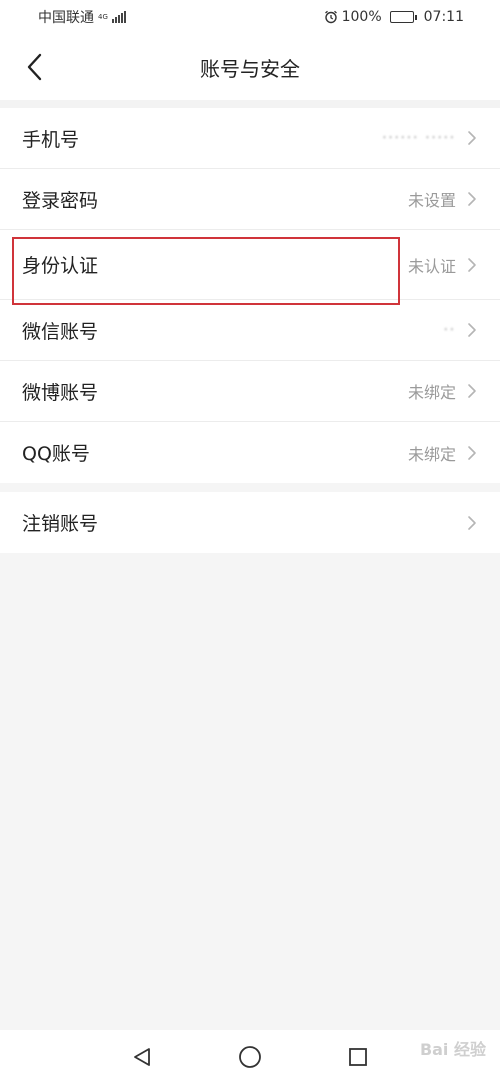  What do you see at coordinates (250, 199) in the screenshot?
I see `row-login-password: 登录密码 未设置` at bounding box center [250, 199].